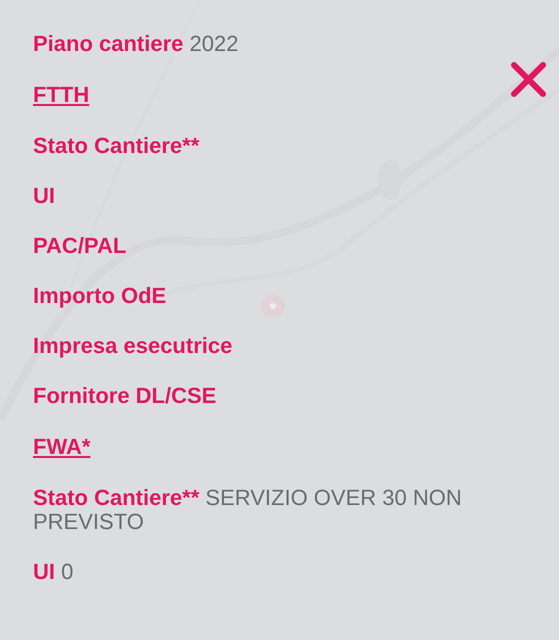 The height and width of the screenshot is (640, 559). What do you see at coordinates (61, 95) in the screenshot?
I see `section-link: FTTH` at bounding box center [61, 95].